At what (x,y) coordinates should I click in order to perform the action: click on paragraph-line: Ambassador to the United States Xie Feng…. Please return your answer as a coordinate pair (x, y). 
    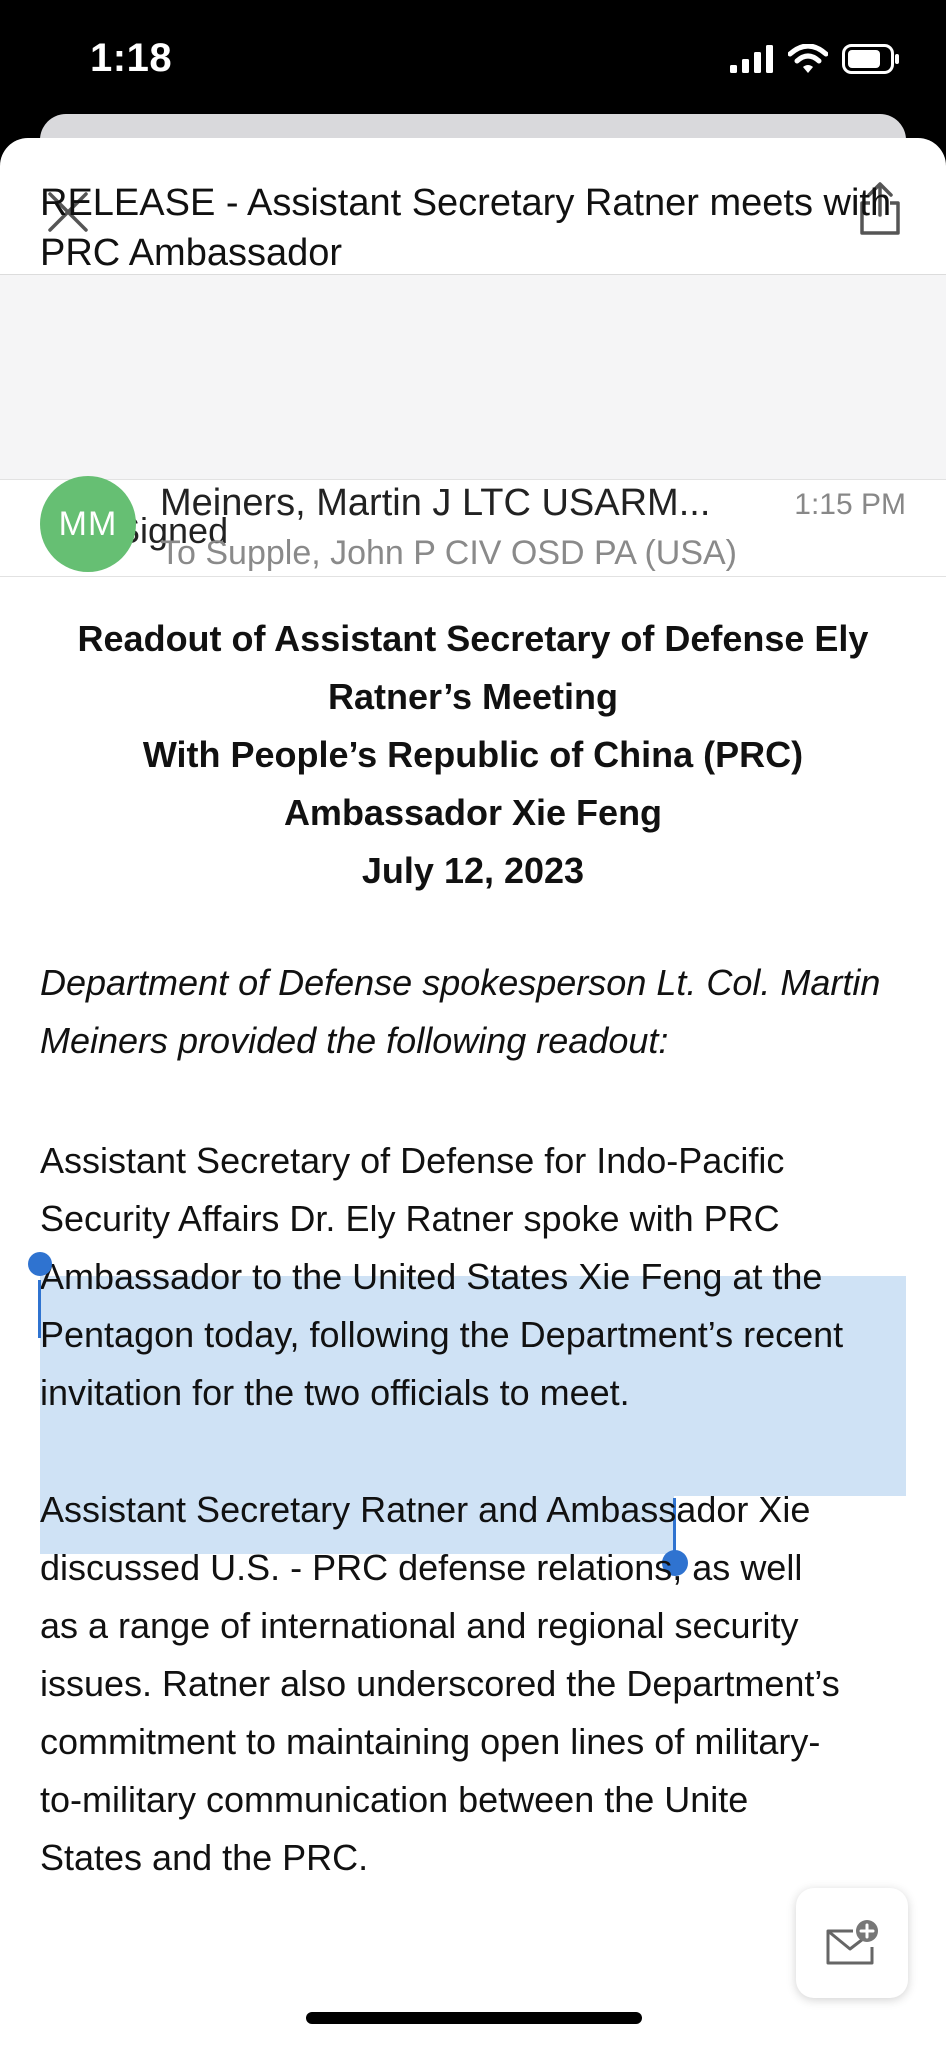
    Looking at the image, I should click on (431, 1276).